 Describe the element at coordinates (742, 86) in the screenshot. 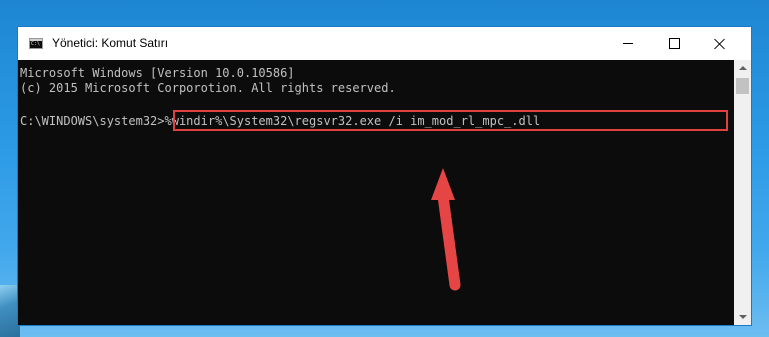

I see `scroll-thumb` at that location.